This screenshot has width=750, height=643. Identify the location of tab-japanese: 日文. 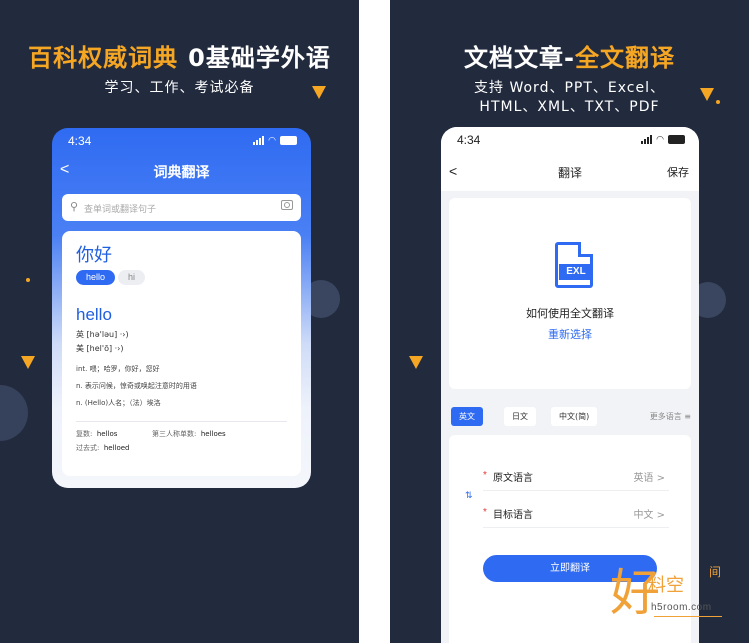
(520, 416).